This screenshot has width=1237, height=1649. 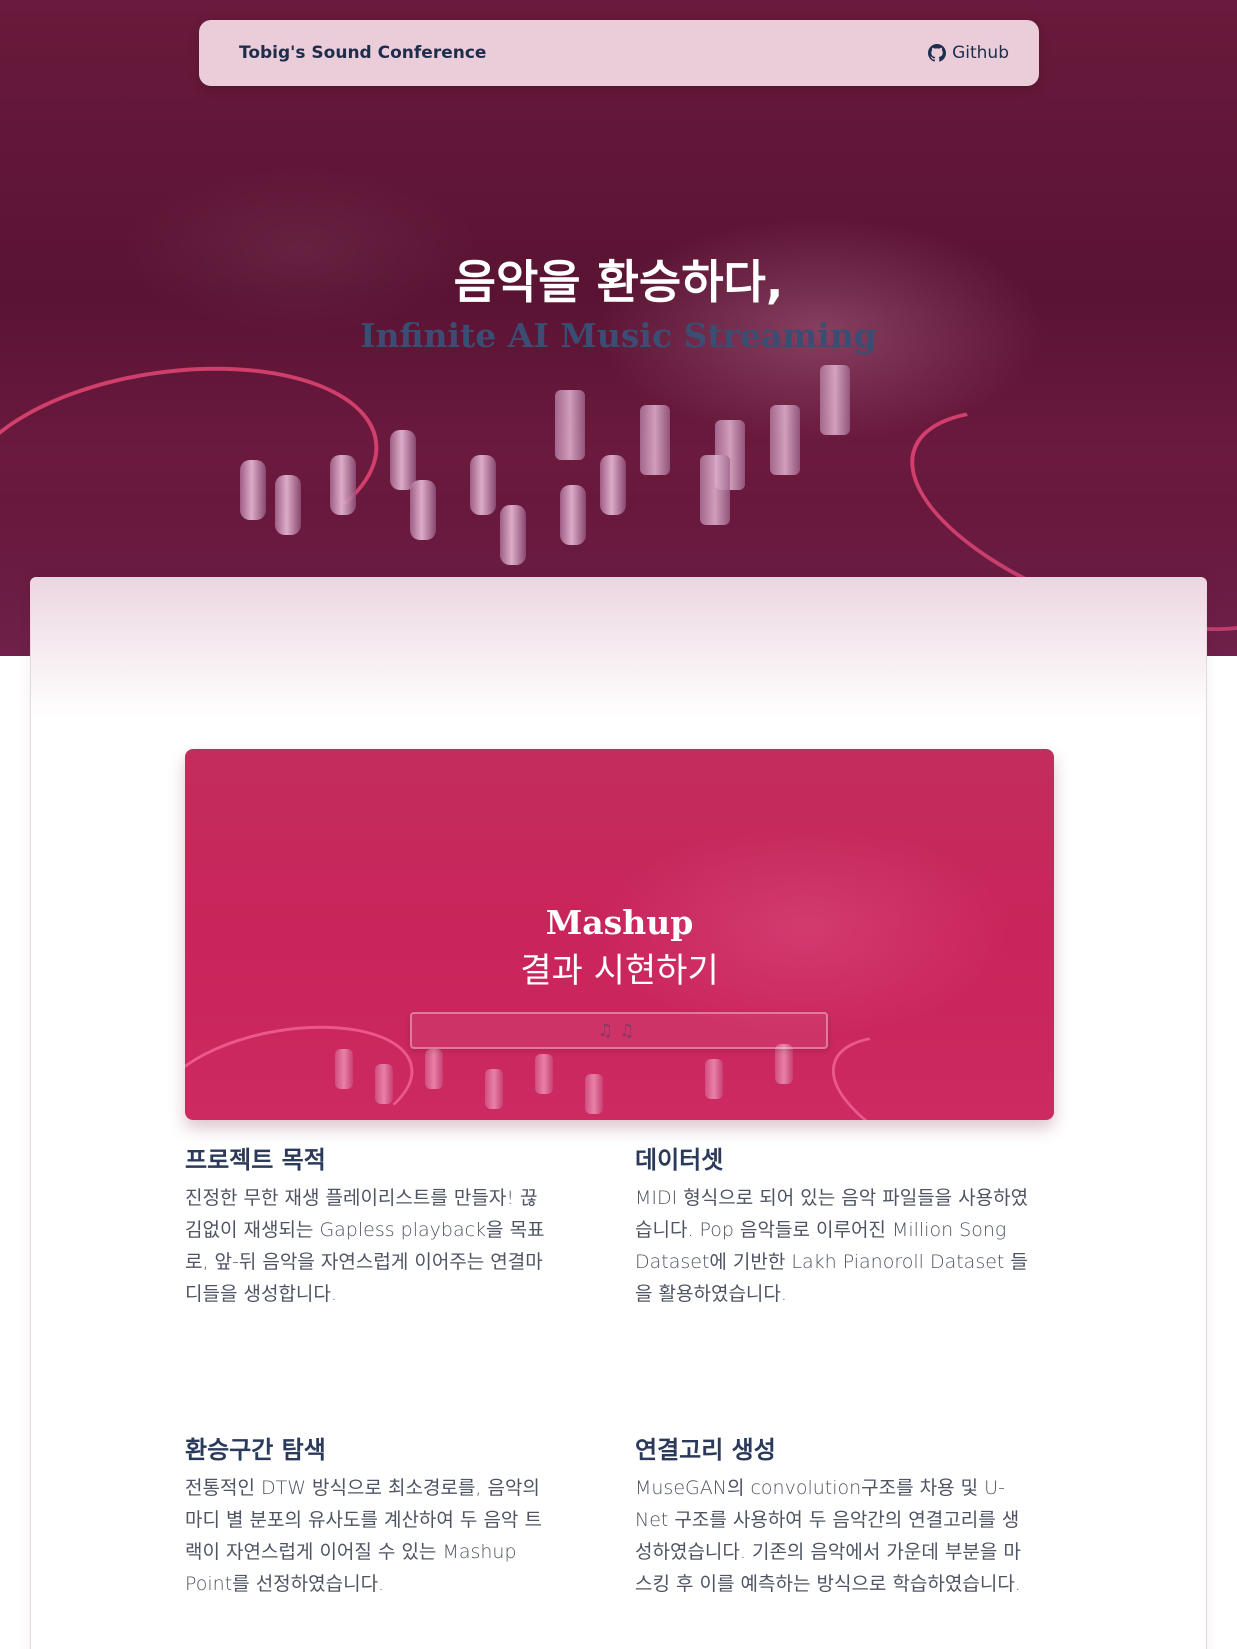 What do you see at coordinates (980, 53) in the screenshot?
I see `github-label: Github` at bounding box center [980, 53].